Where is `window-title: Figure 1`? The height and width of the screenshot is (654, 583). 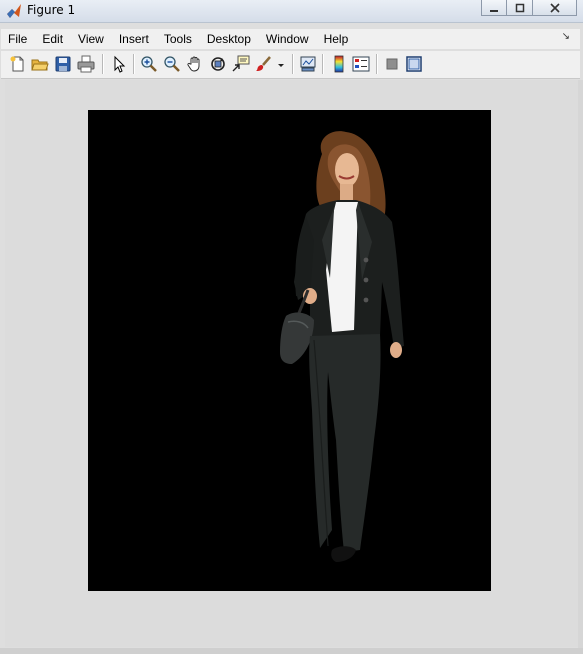
window-title: Figure 1 is located at coordinates (51, 10).